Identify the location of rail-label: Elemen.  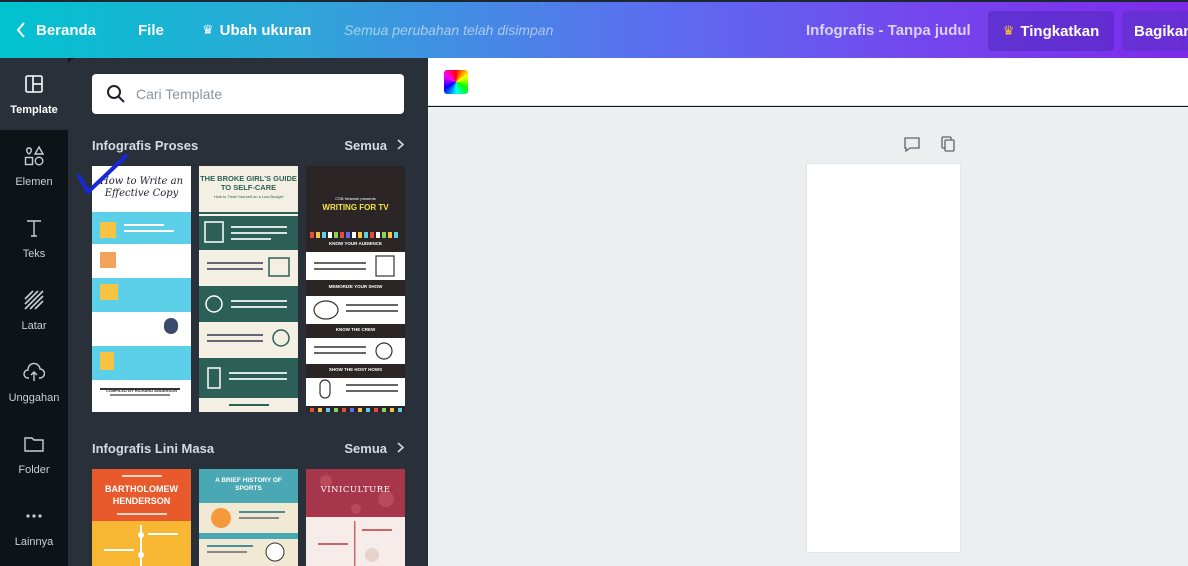
(34, 181).